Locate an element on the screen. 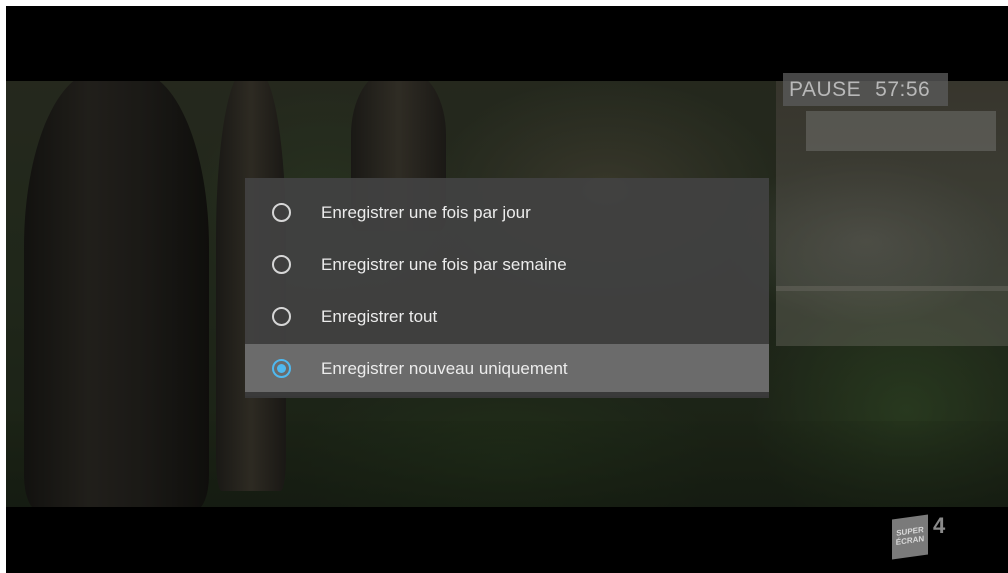  option-label: Enregistrer une fois par jour is located at coordinates (426, 212).